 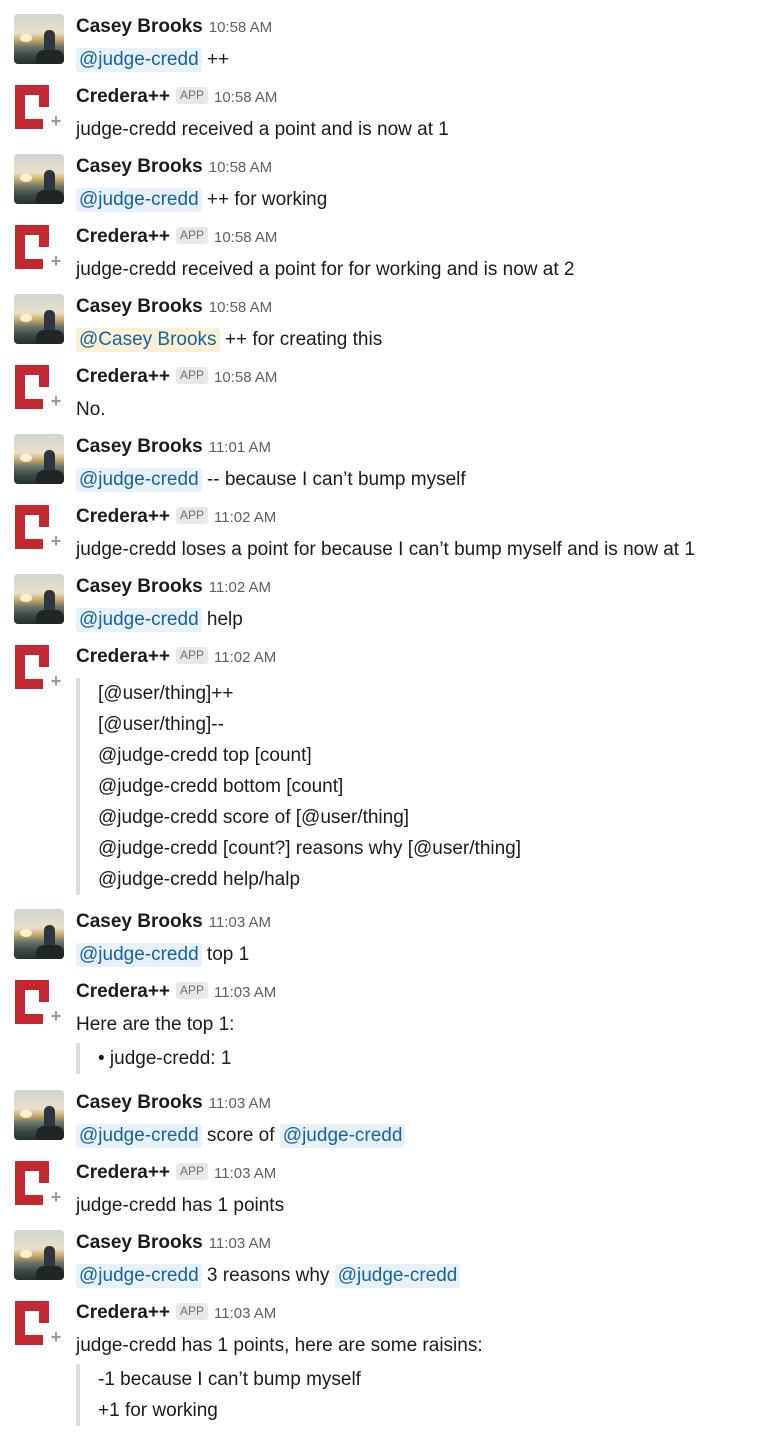 I want to click on quote-line: @judge-credd score of [@user/thing], so click(x=254, y=817).